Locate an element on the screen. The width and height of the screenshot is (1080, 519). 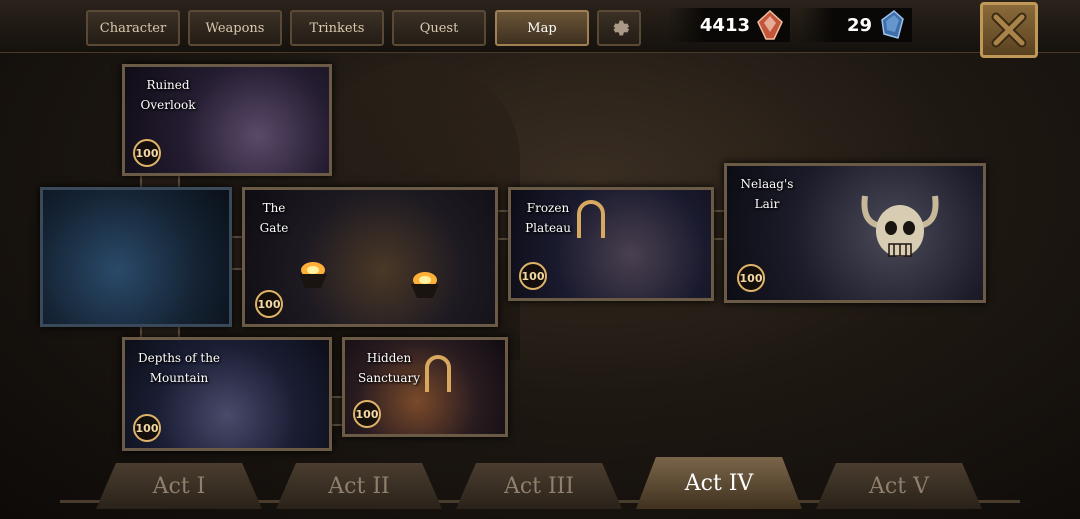
location-name: The Gate is located at coordinates (274, 218).